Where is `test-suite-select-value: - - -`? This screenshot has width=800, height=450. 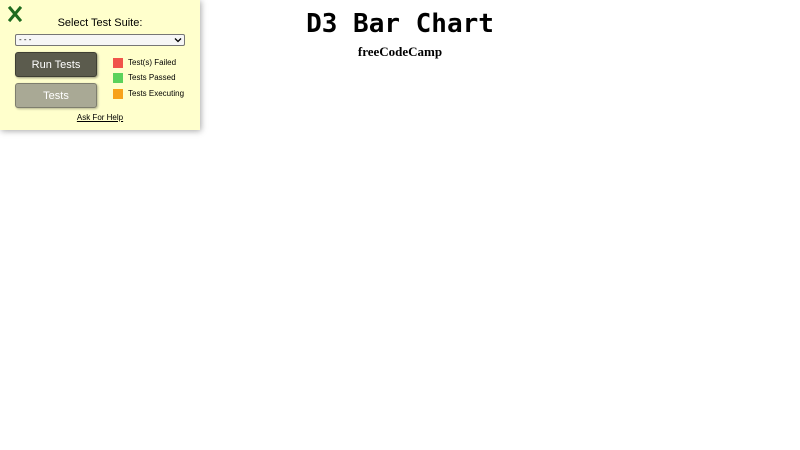
test-suite-select-value: - - - is located at coordinates (25, 39).